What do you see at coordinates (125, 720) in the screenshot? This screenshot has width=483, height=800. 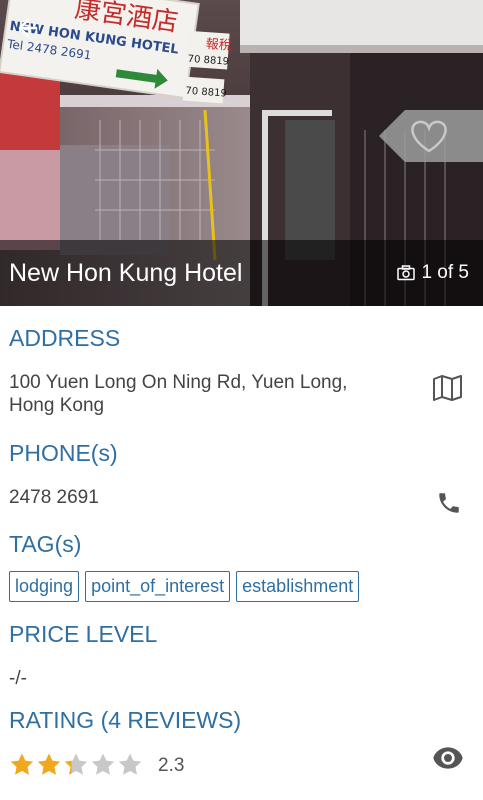 I see `rating-title: RATING (4 REVIEWS)` at bounding box center [125, 720].